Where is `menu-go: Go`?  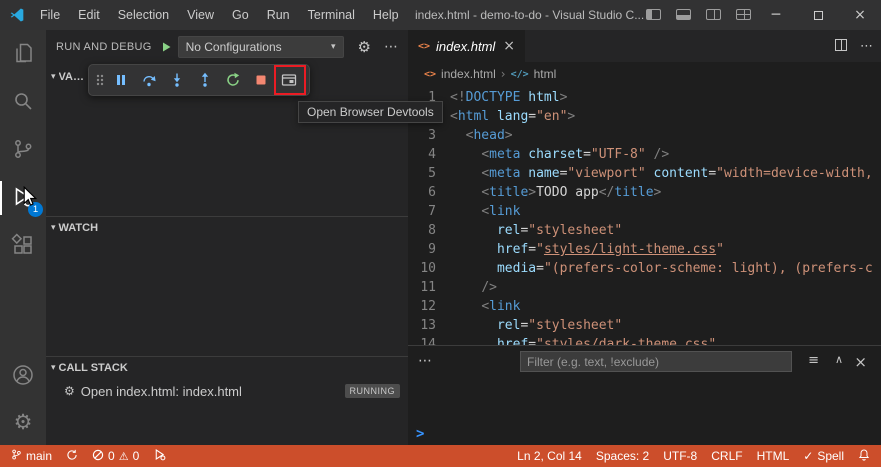
menu-go: Go is located at coordinates (240, 15).